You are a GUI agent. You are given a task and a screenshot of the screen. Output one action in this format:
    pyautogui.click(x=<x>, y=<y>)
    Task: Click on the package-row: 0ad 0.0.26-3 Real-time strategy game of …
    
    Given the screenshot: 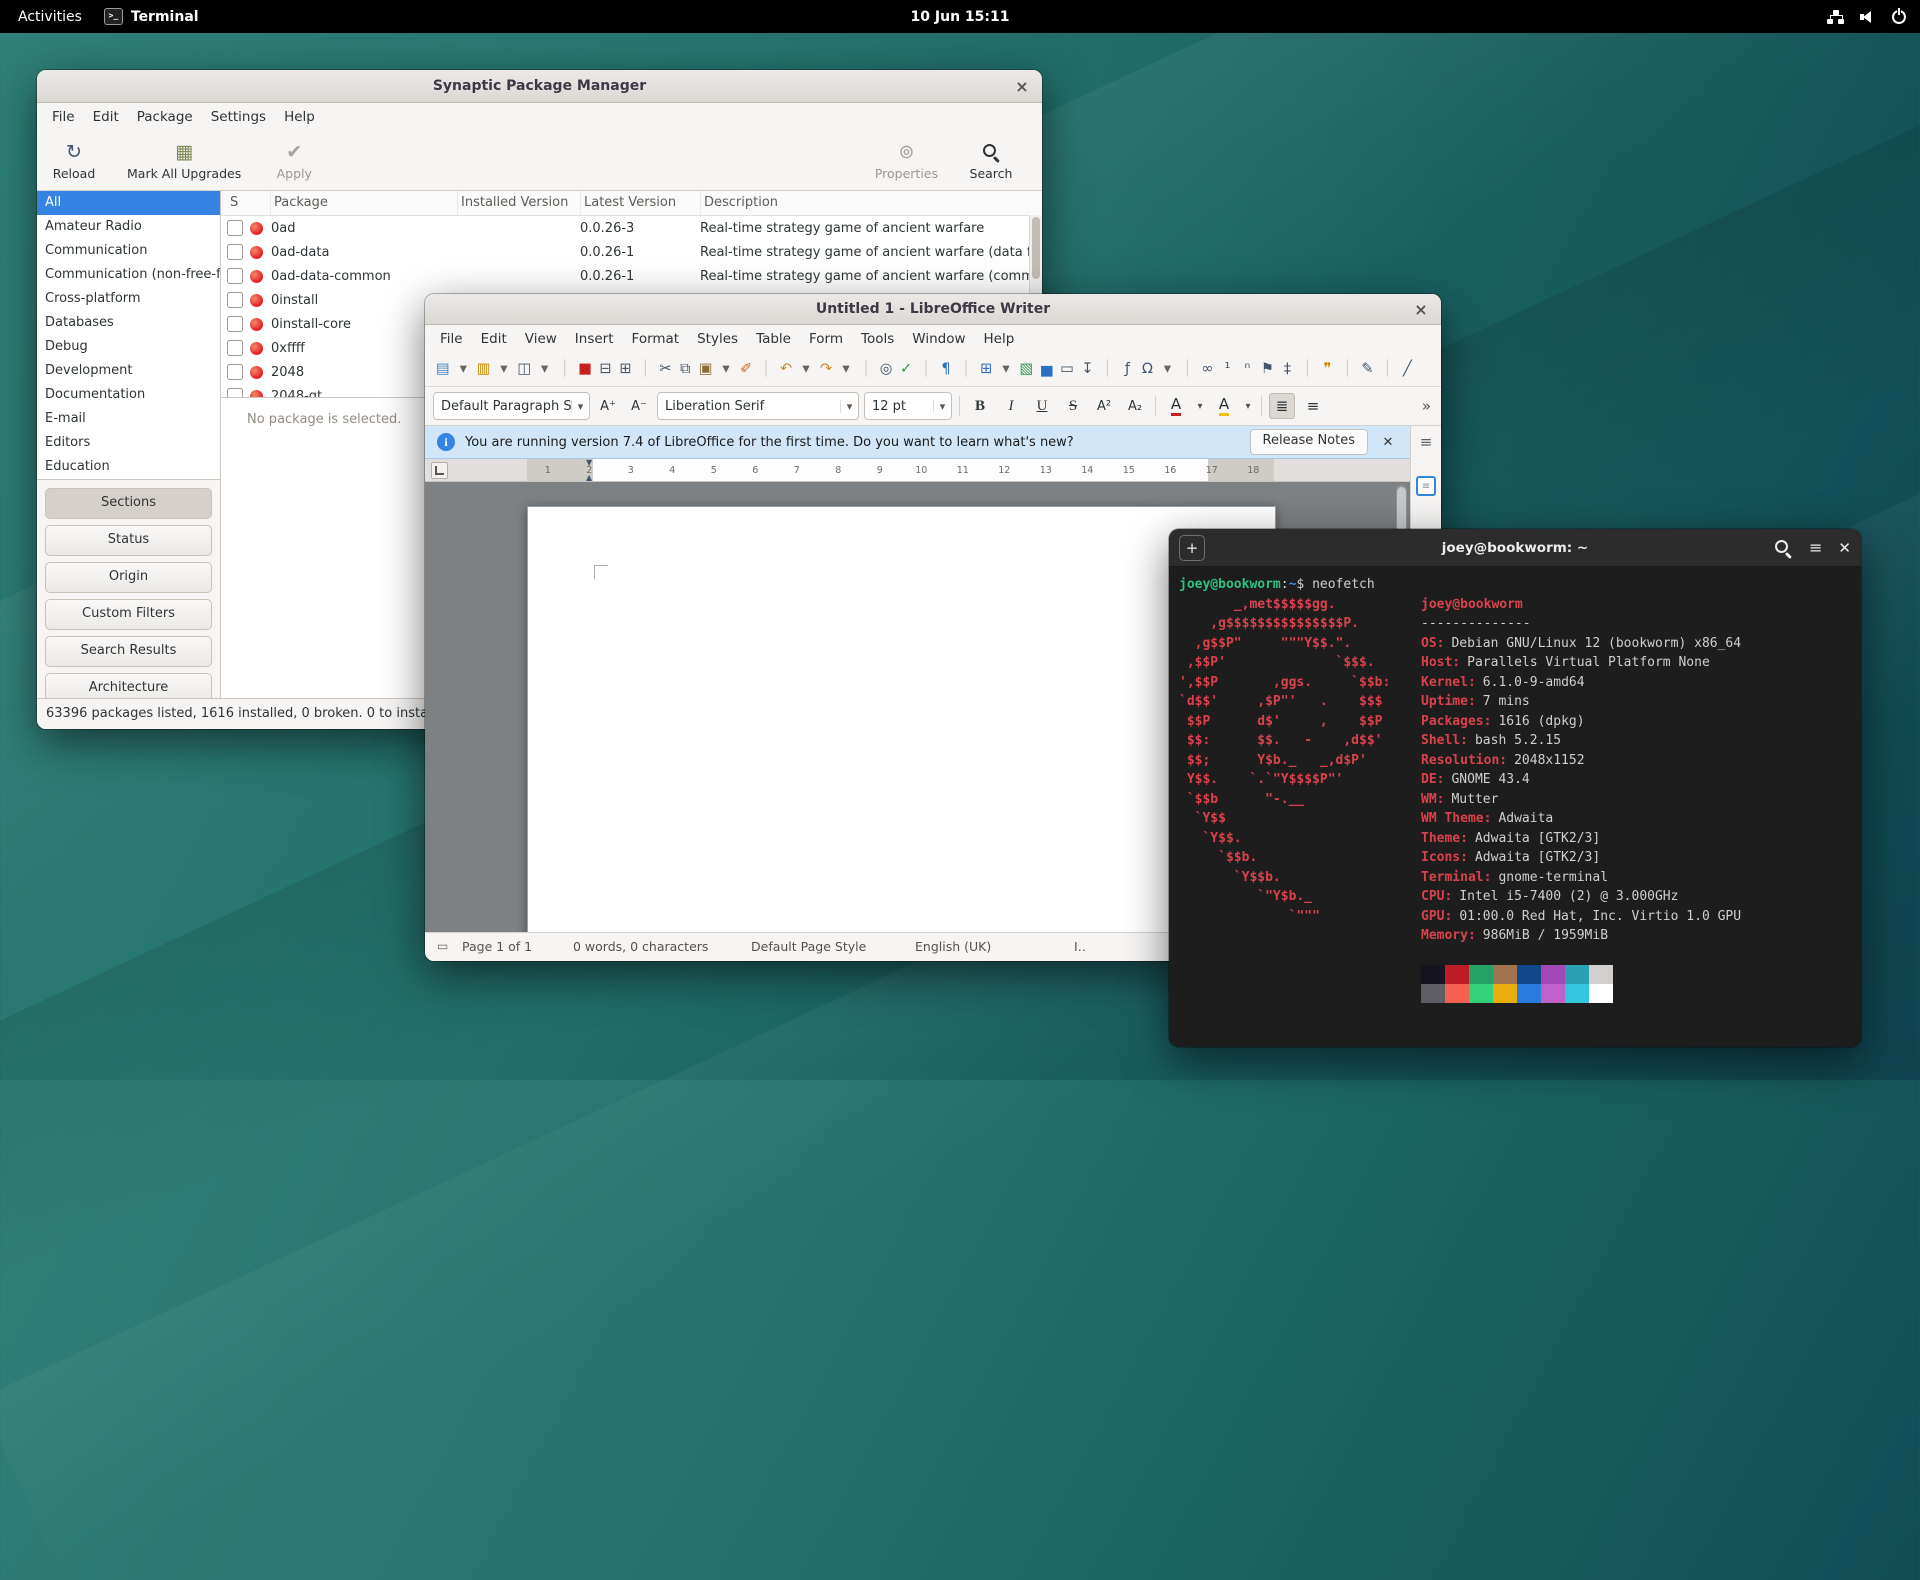 What is the action you would take?
    pyautogui.click(x=631, y=228)
    